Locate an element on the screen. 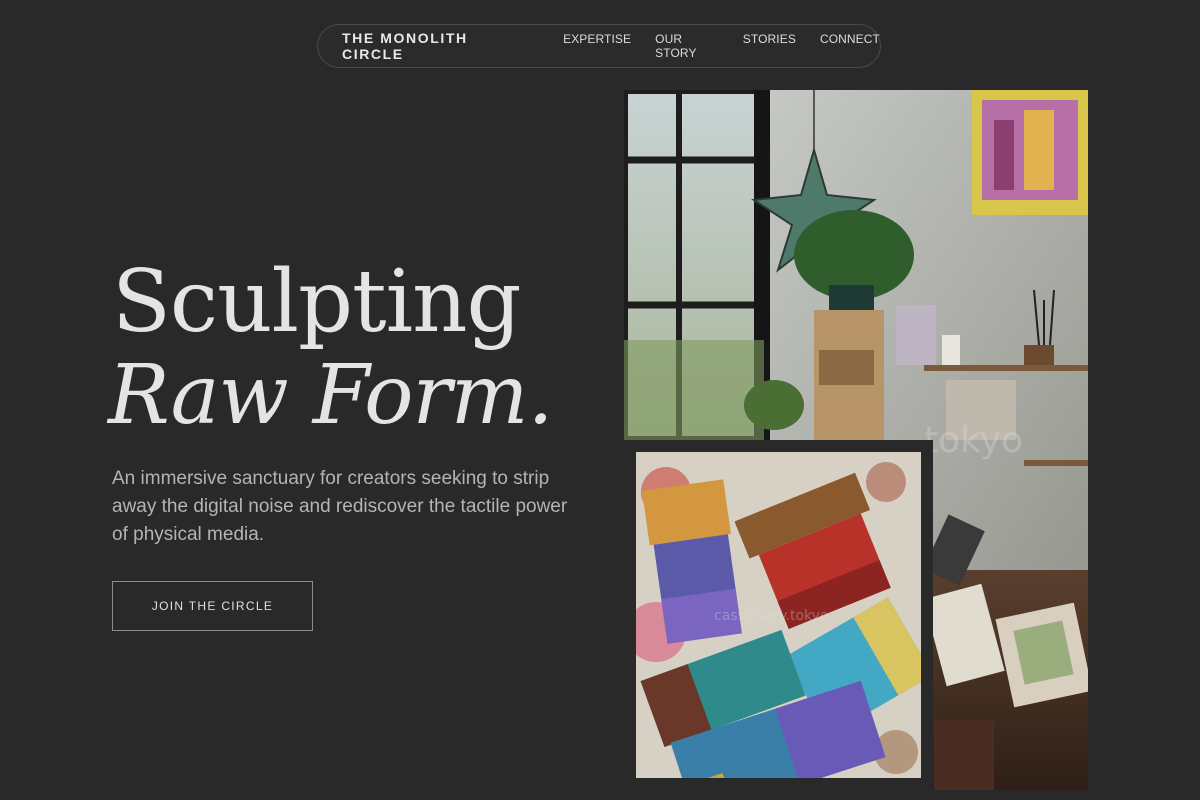 This screenshot has height=800, width=1200. hero-headline: Sculpting Raw Form. is located at coordinates (331, 347).